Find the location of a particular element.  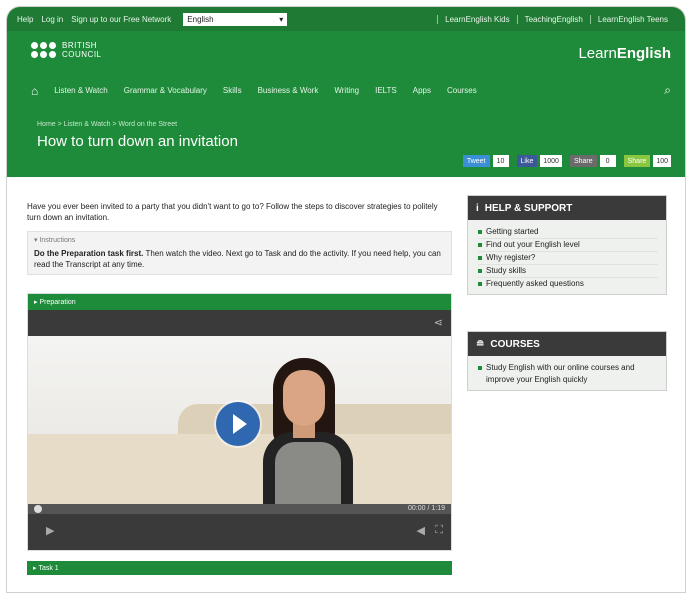

courses-heading: ≘ COURSES is located at coordinates (567, 344).